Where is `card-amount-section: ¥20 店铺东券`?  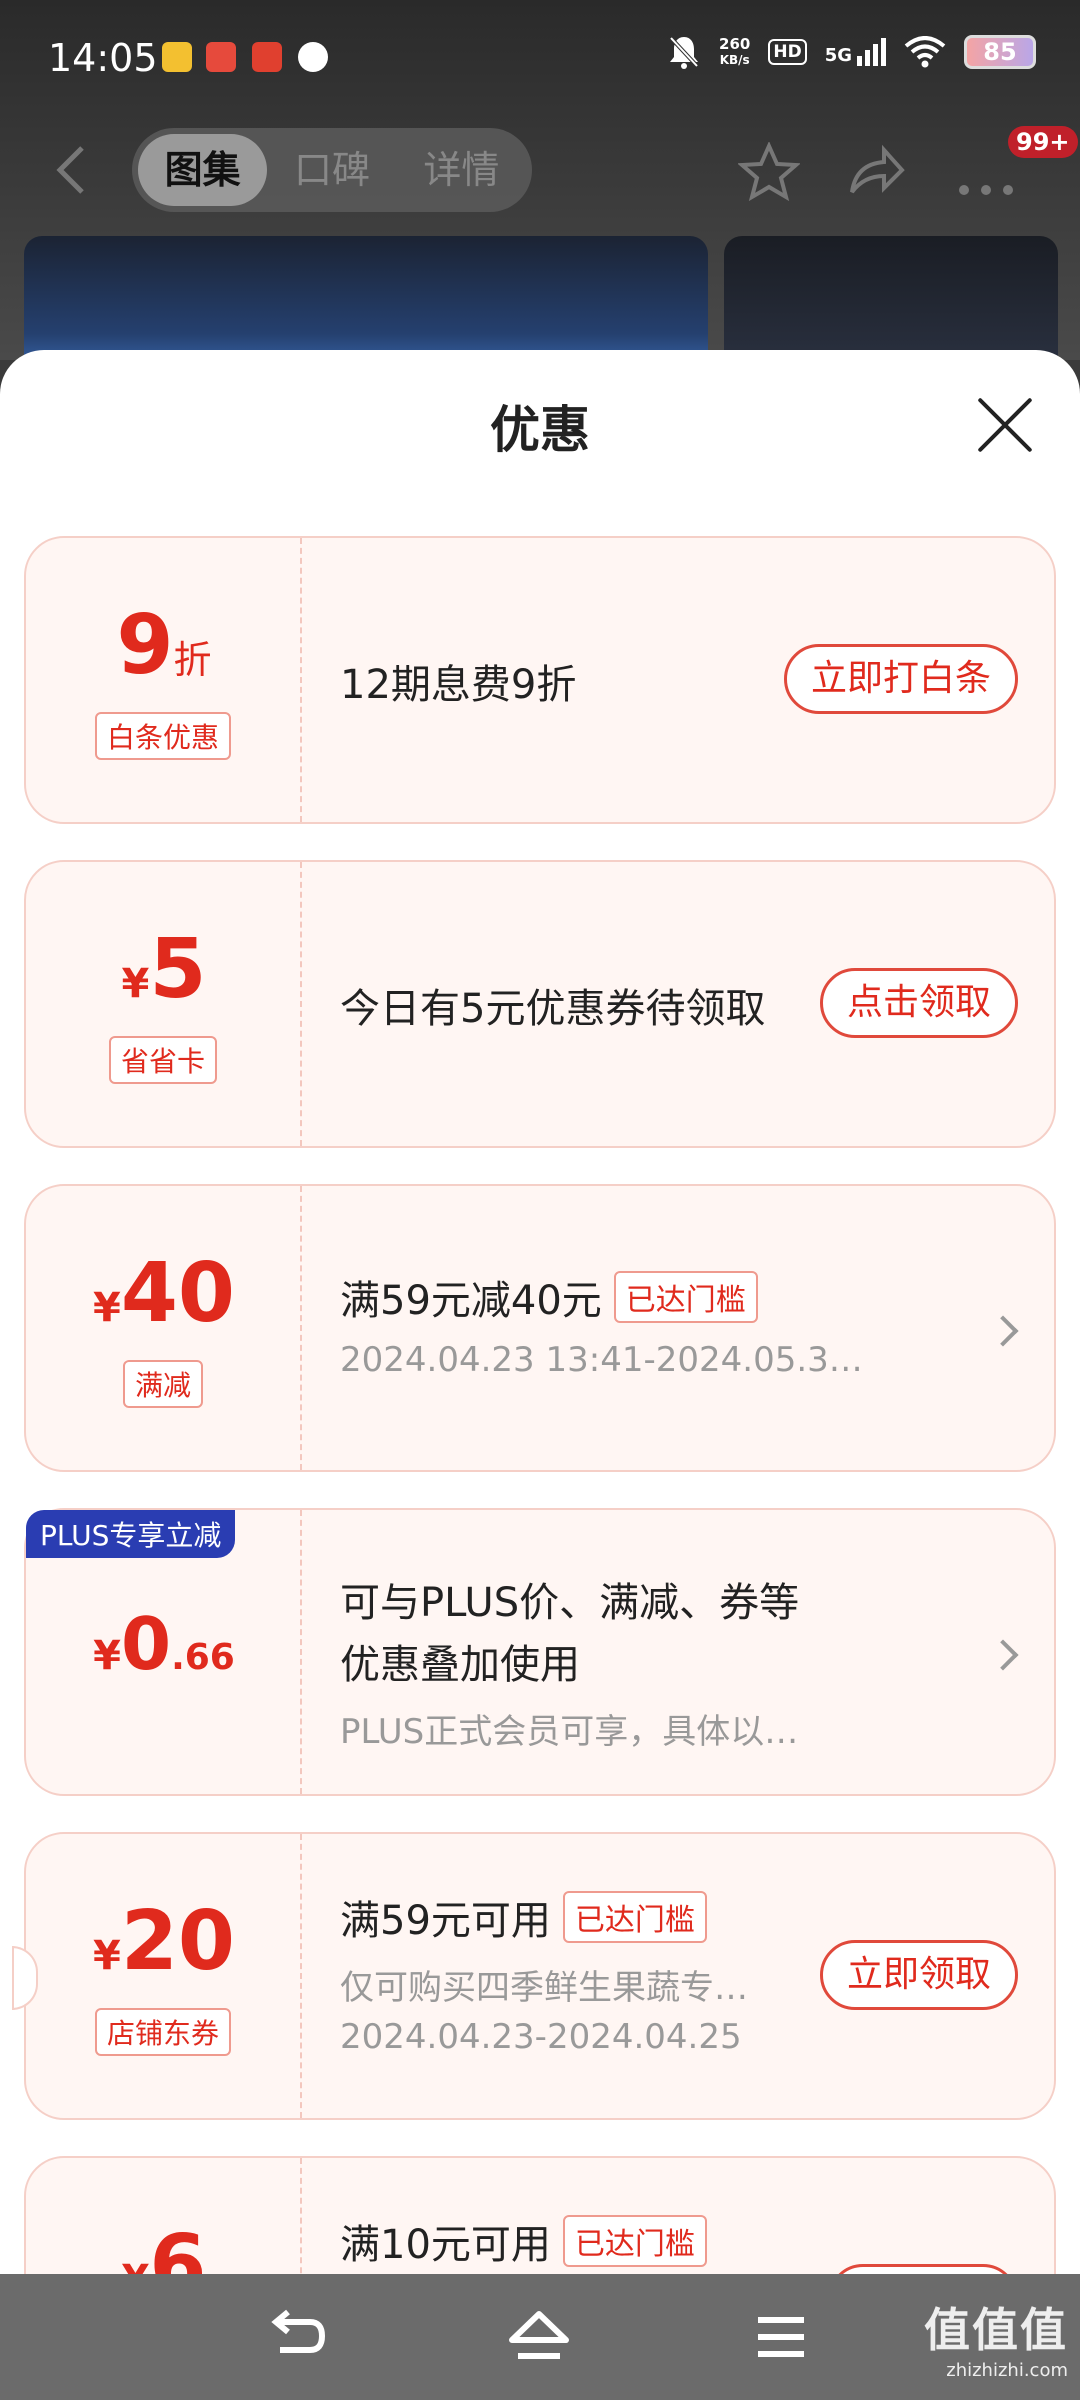
card-amount-section: ¥20 店铺东券 is located at coordinates (164, 1976).